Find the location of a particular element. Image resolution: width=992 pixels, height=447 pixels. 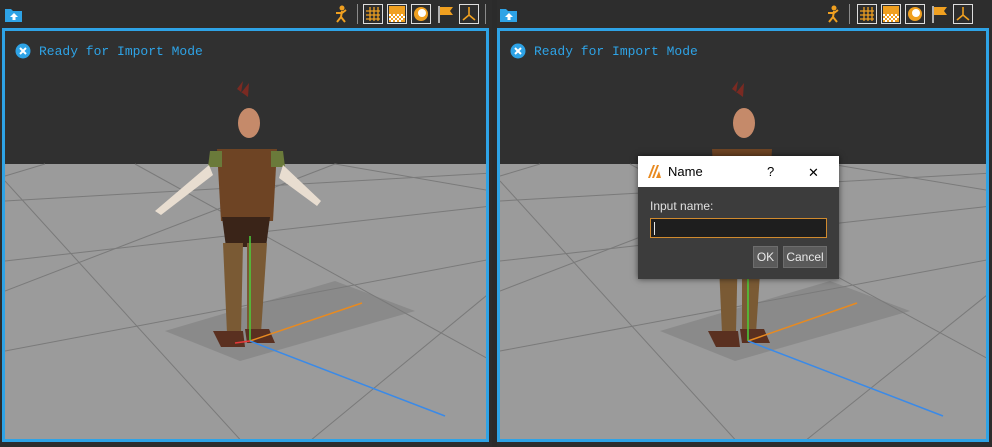

input-label: Input name: is located at coordinates (682, 206).